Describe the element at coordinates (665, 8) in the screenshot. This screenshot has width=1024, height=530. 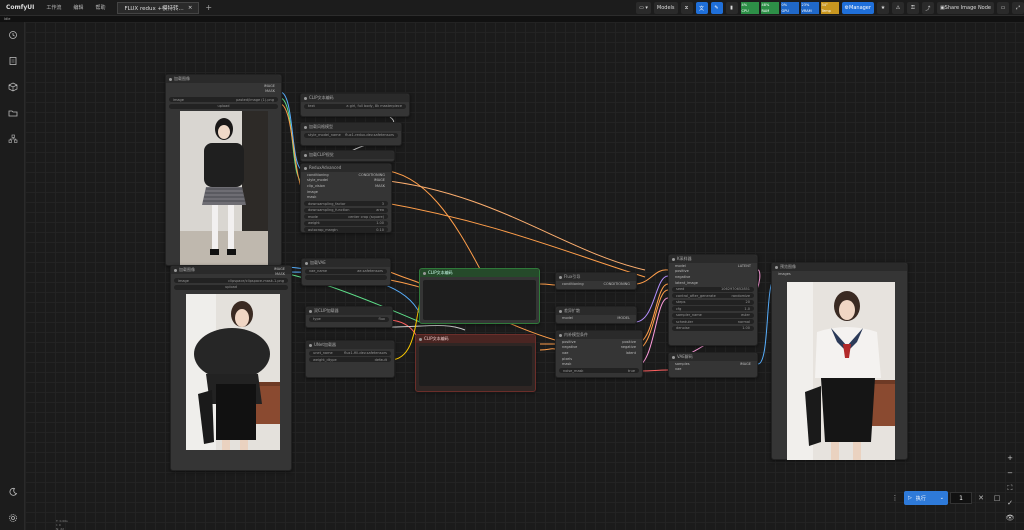
I see `models-button: Models` at that location.